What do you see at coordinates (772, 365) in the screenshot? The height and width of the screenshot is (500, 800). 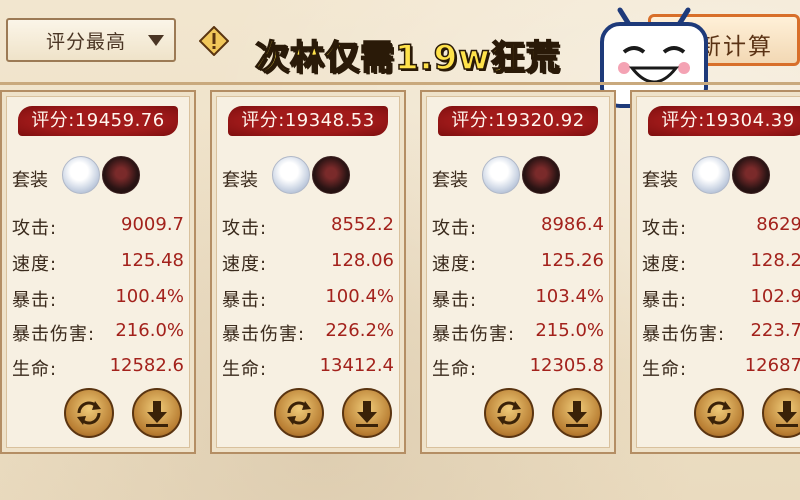 I see `hp-value: 12687` at bounding box center [772, 365].